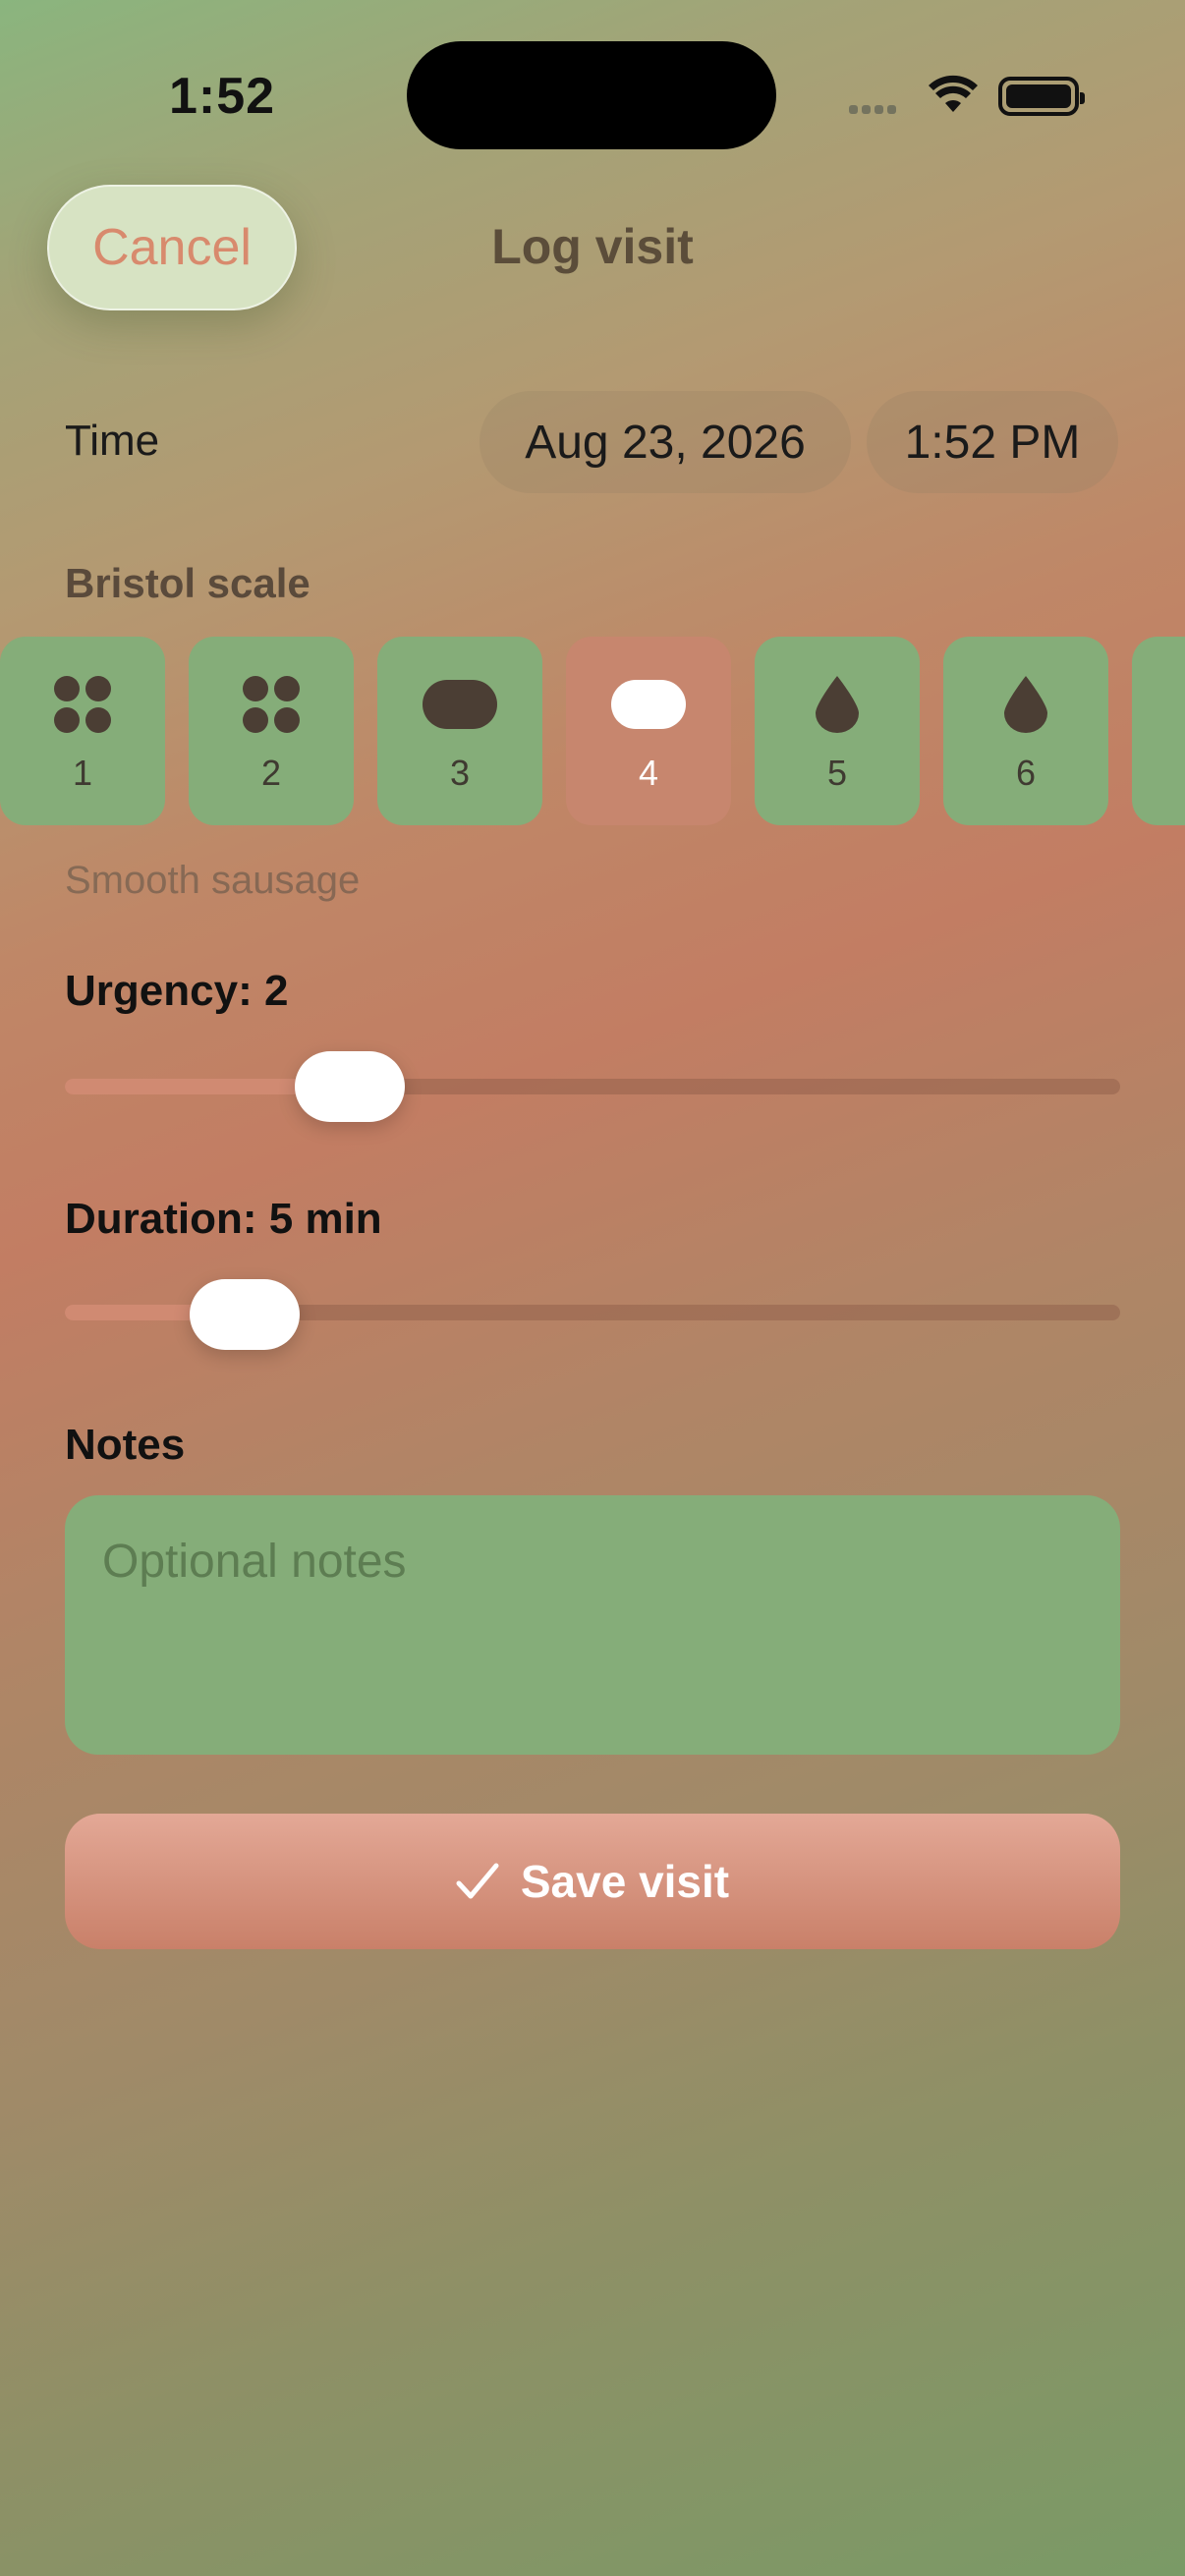  Describe the element at coordinates (177, 991) in the screenshot. I see `urgency-label: Urgency: 2` at that location.